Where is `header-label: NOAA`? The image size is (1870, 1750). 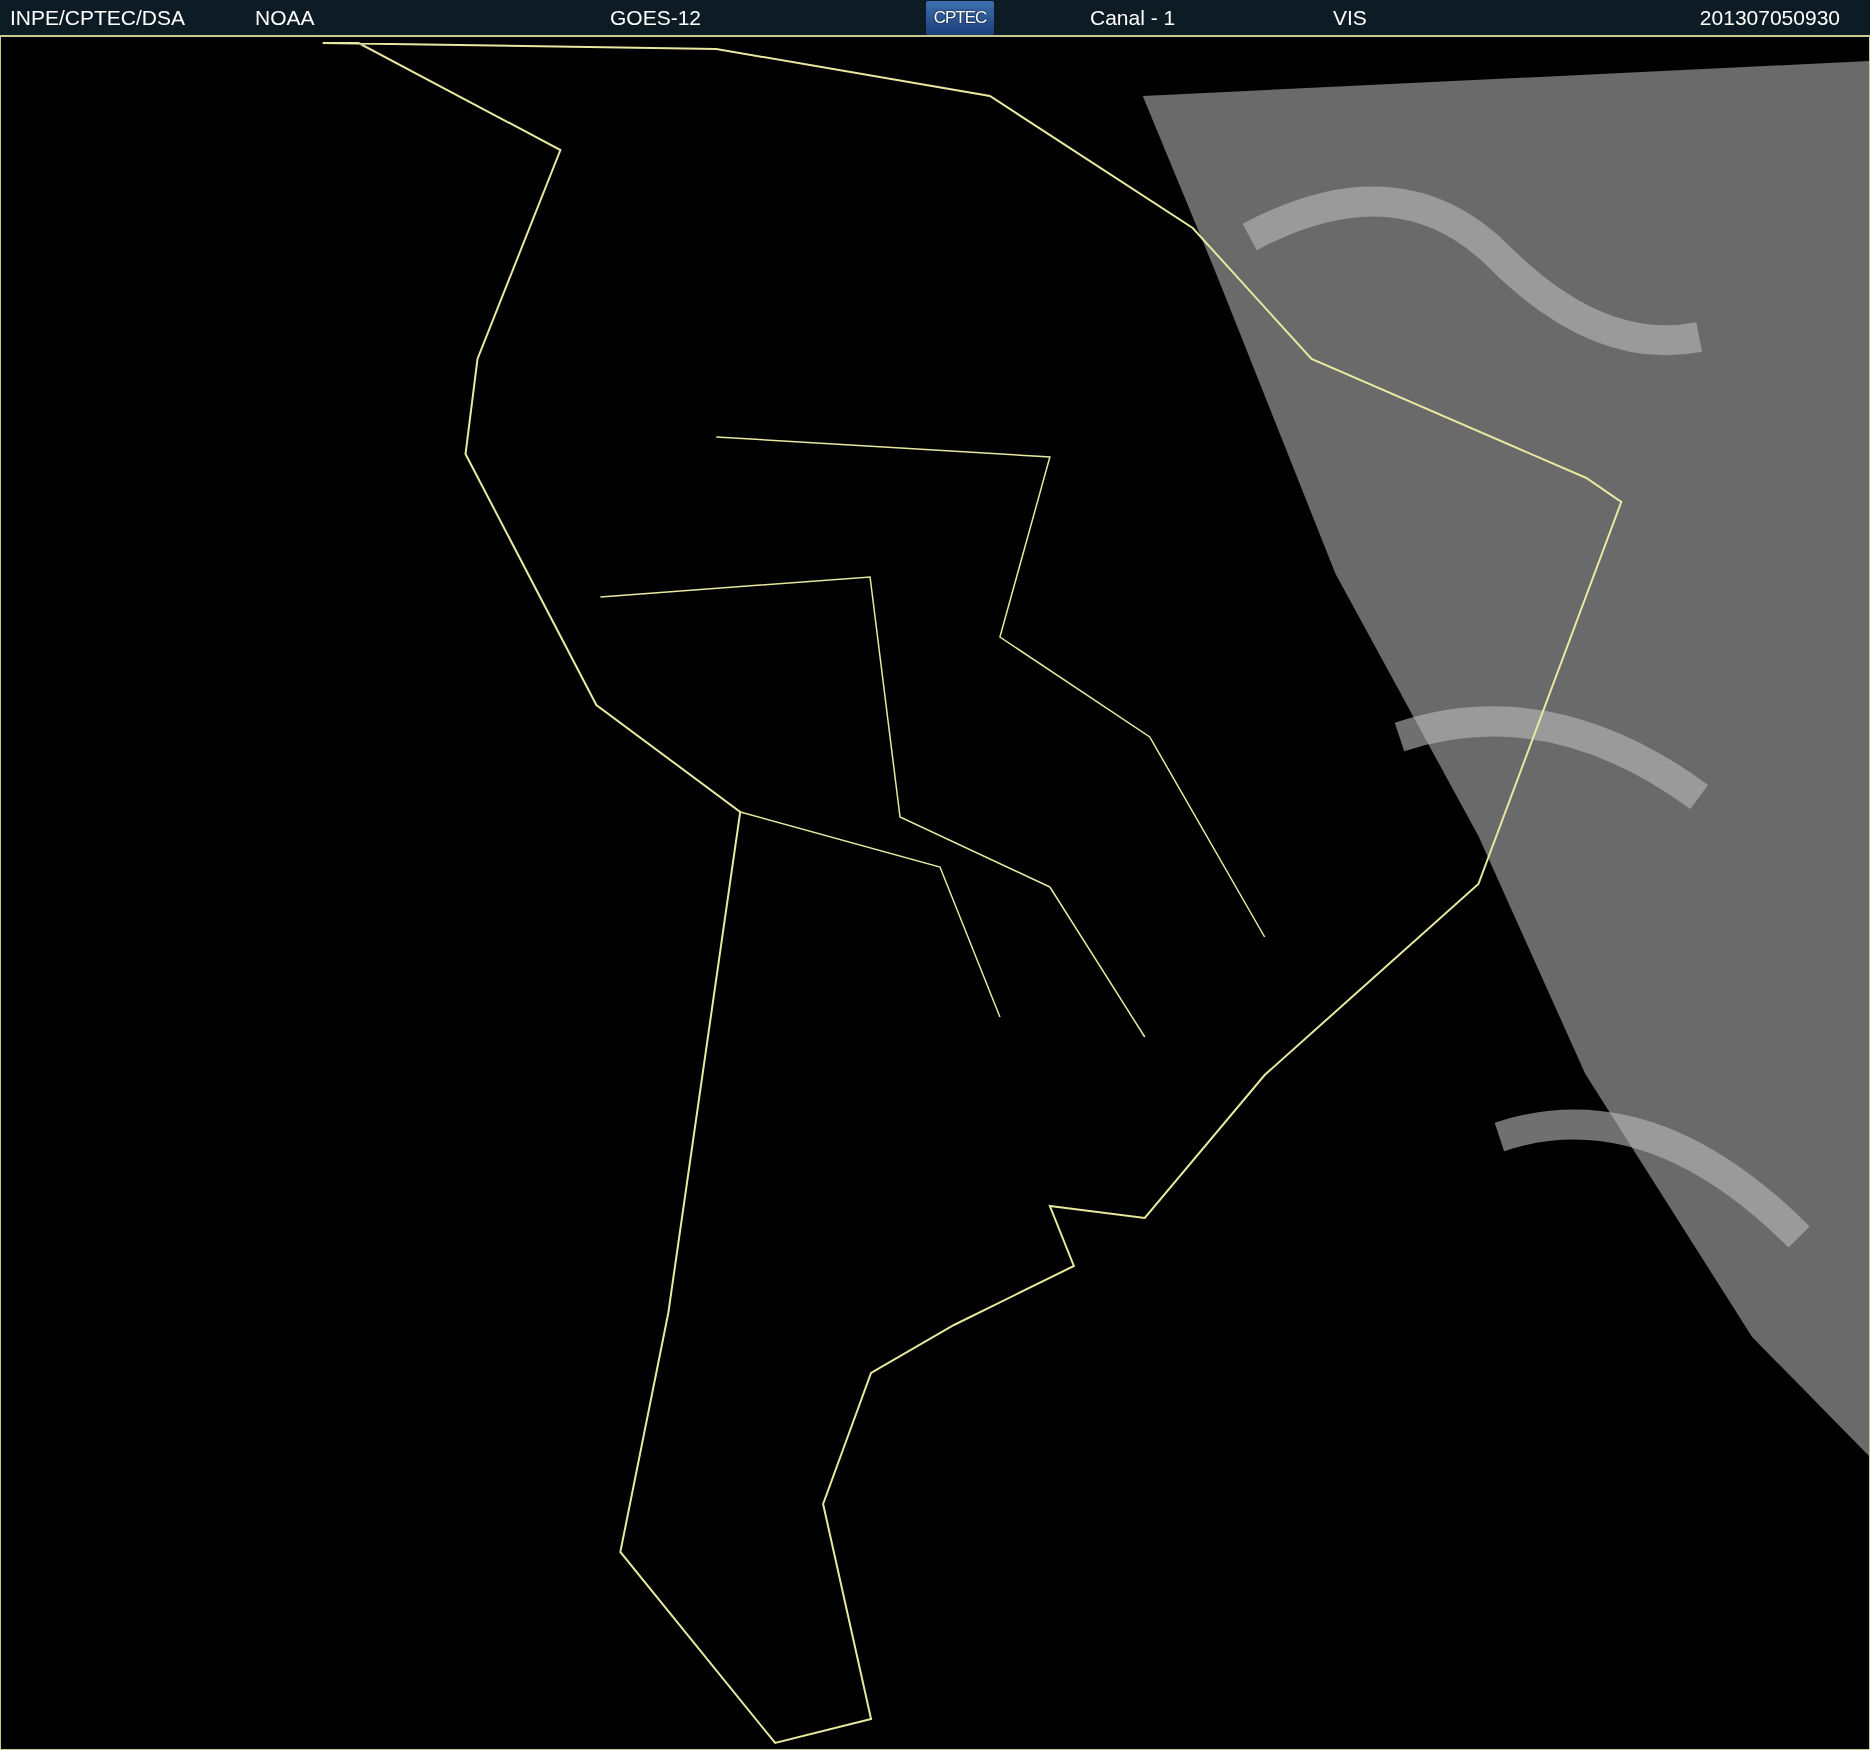 header-label: NOAA is located at coordinates (285, 17).